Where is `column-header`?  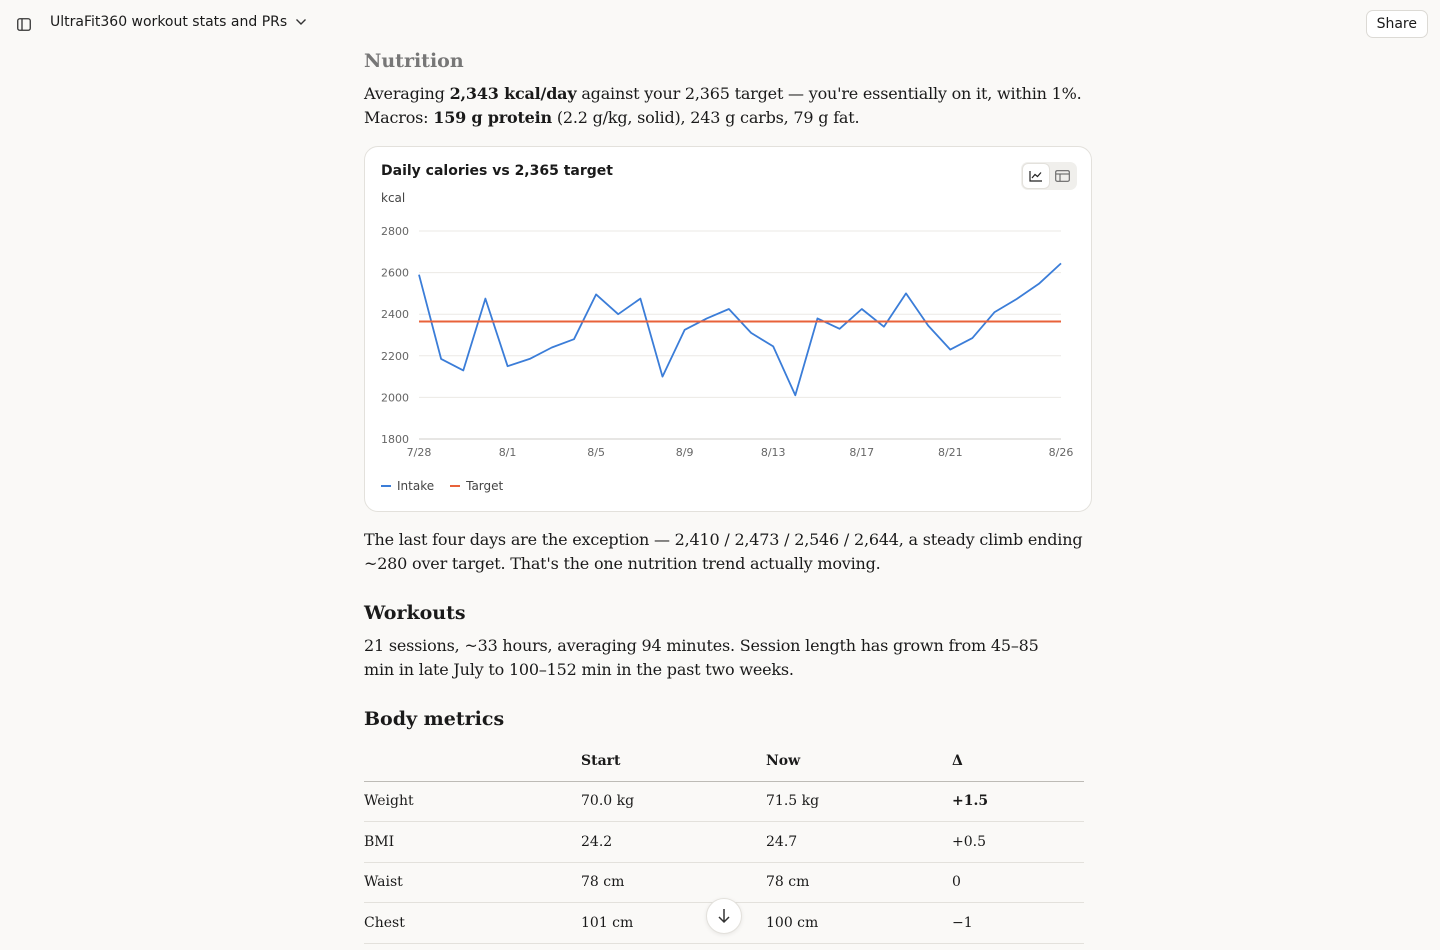 column-header is located at coordinates (472, 761).